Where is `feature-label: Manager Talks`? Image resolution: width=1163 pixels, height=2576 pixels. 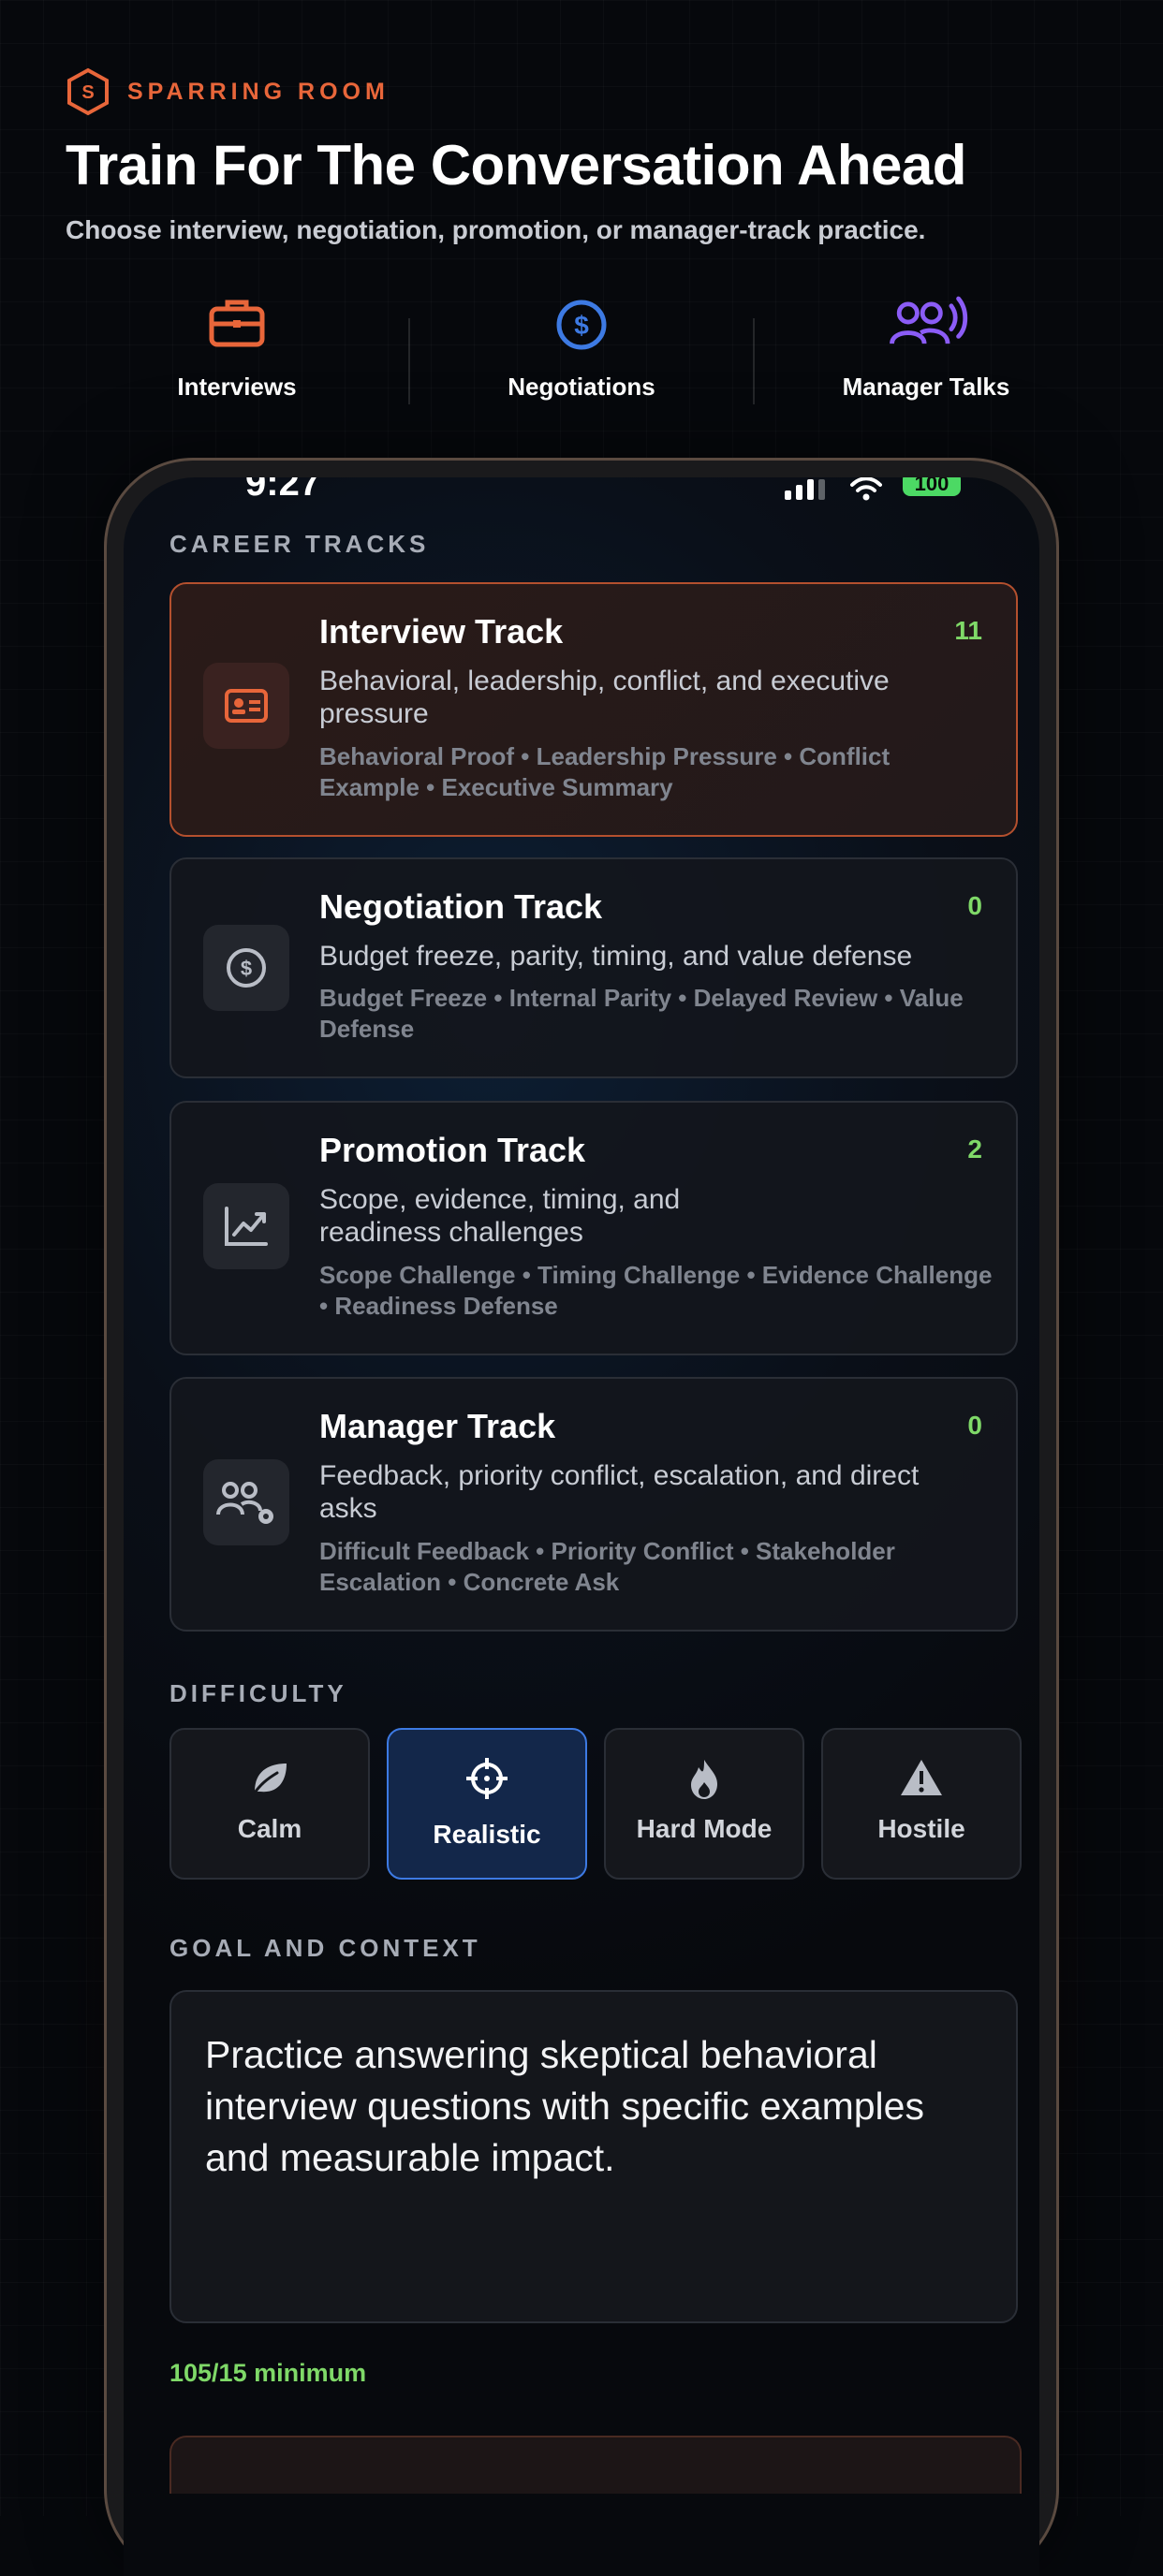
feature-label: Manager Talks is located at coordinates (926, 387).